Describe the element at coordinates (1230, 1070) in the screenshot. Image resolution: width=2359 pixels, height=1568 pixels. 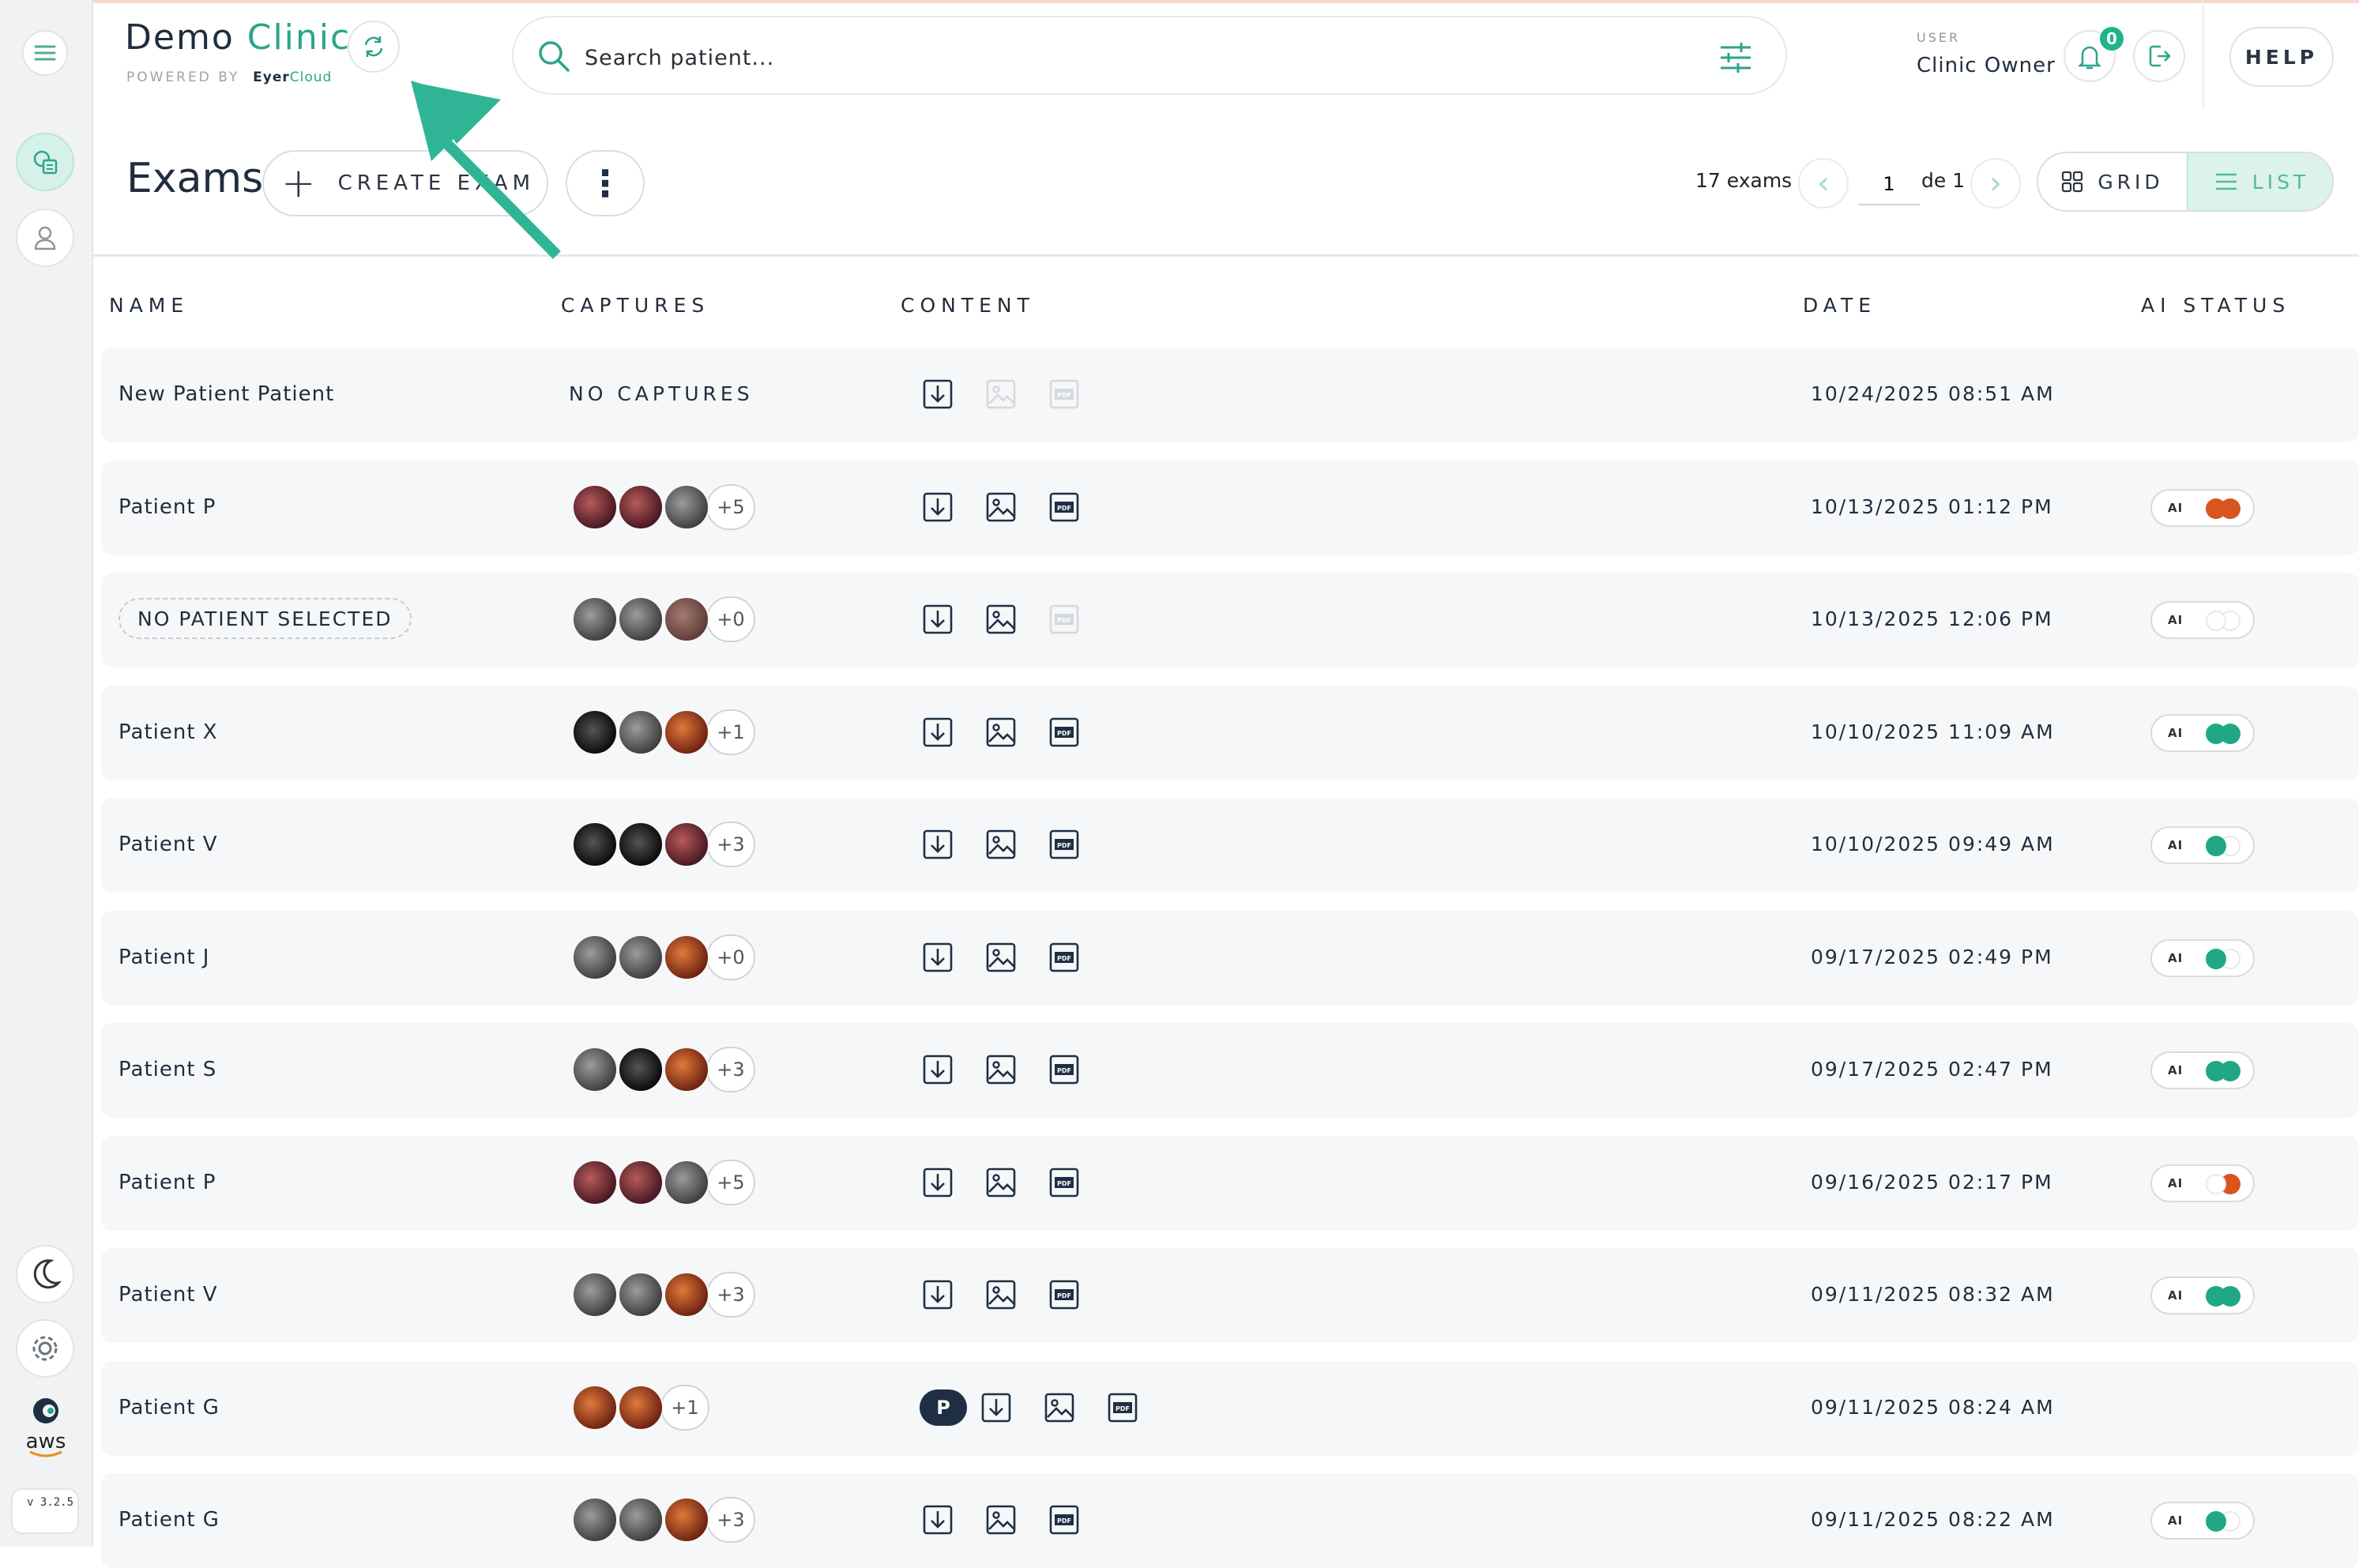
I see `table-row: Patient S +3 PDF 09/17/2025 02:47 PM AI` at that location.